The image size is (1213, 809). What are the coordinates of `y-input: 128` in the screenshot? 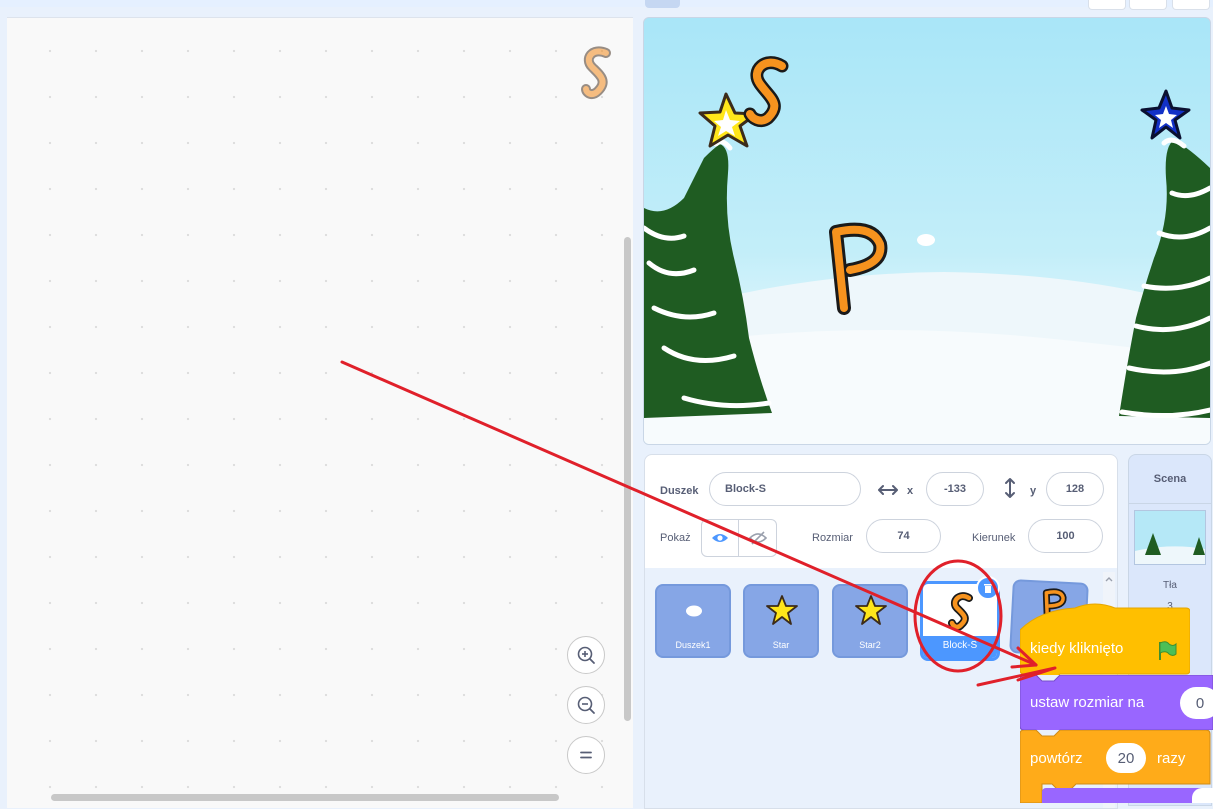 It's located at (1075, 489).